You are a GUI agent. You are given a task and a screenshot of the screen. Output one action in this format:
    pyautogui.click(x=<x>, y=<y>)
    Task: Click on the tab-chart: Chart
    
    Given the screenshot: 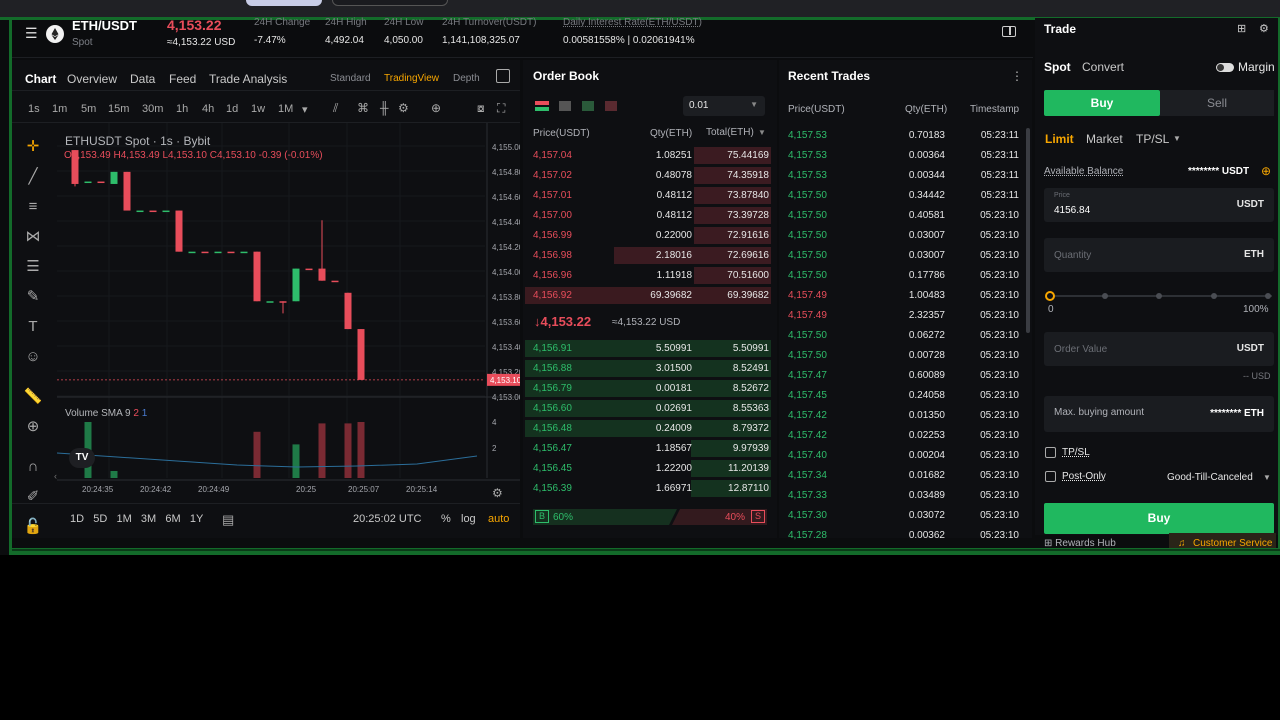 What is the action you would take?
    pyautogui.click(x=40, y=79)
    